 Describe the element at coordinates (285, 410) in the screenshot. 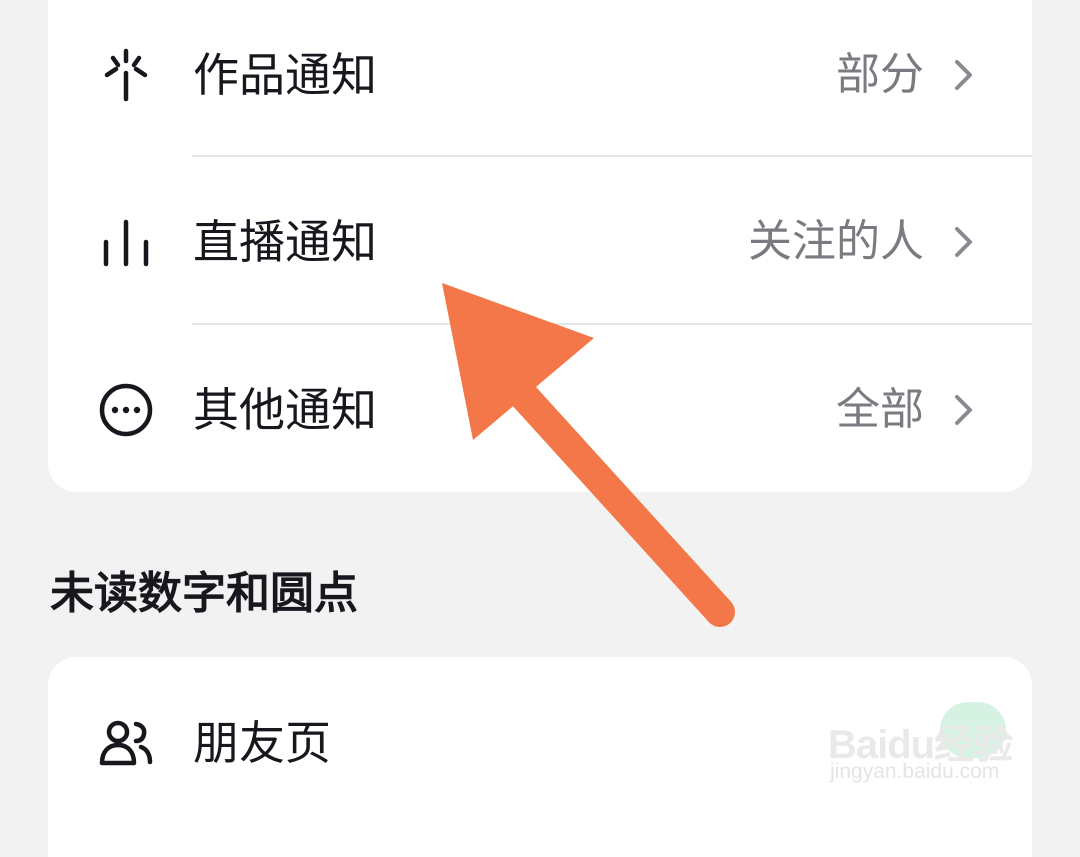

I see `row-label: 其他通知` at that location.